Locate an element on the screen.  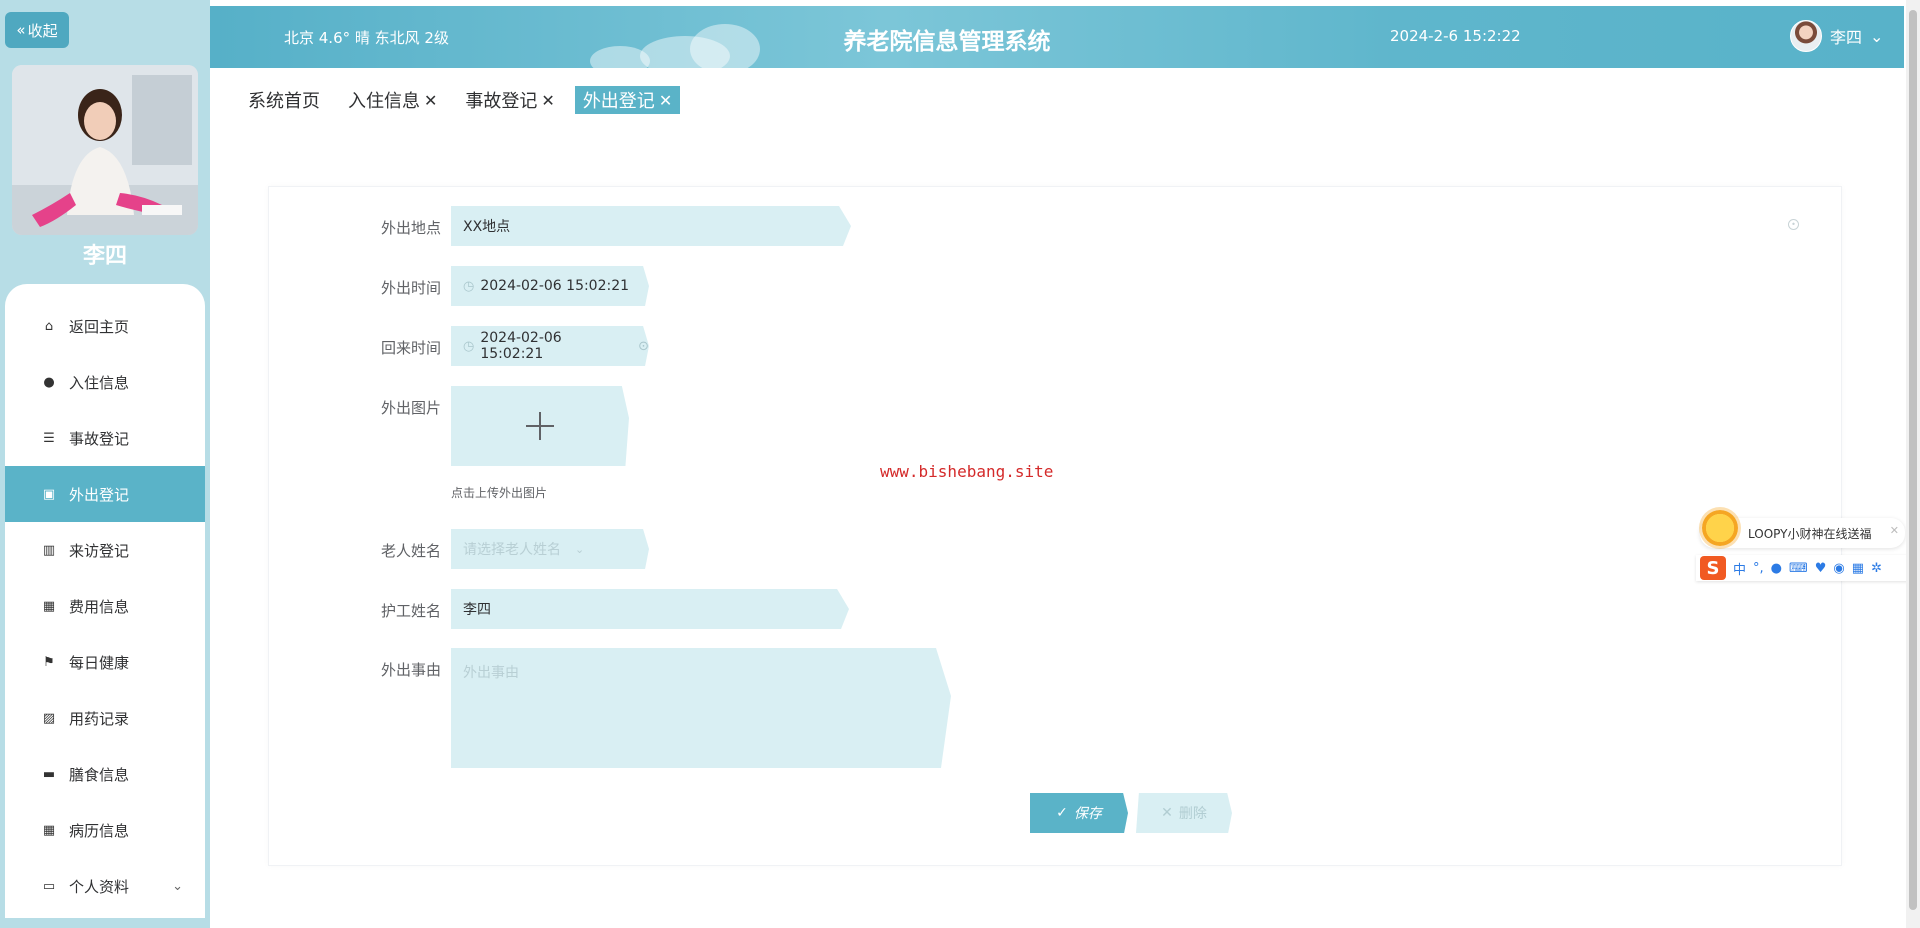
vertical-scrollbar is located at coordinates (1913, 464).